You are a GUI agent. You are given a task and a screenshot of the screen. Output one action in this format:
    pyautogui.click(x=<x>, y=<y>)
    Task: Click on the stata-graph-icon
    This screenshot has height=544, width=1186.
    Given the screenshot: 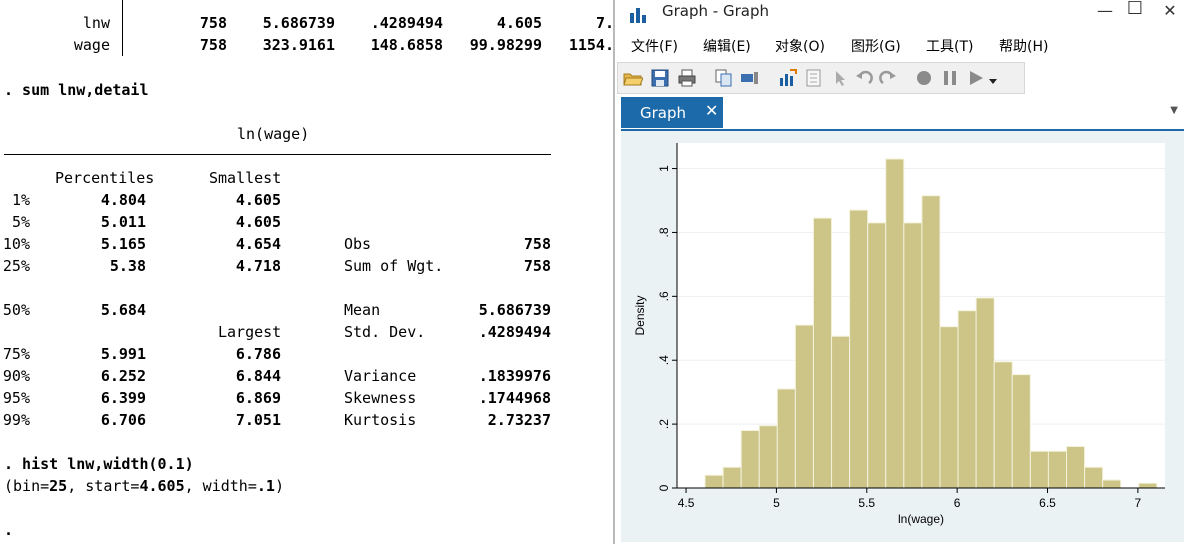 What is the action you would take?
    pyautogui.click(x=638, y=15)
    